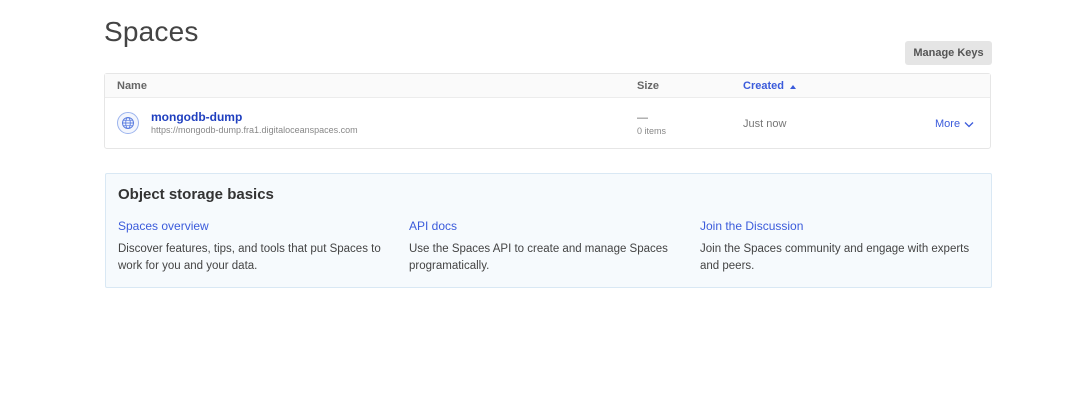 Image resolution: width=1079 pixels, height=415 pixels. Describe the element at coordinates (969, 124) in the screenshot. I see `chevron-down-icon` at that location.